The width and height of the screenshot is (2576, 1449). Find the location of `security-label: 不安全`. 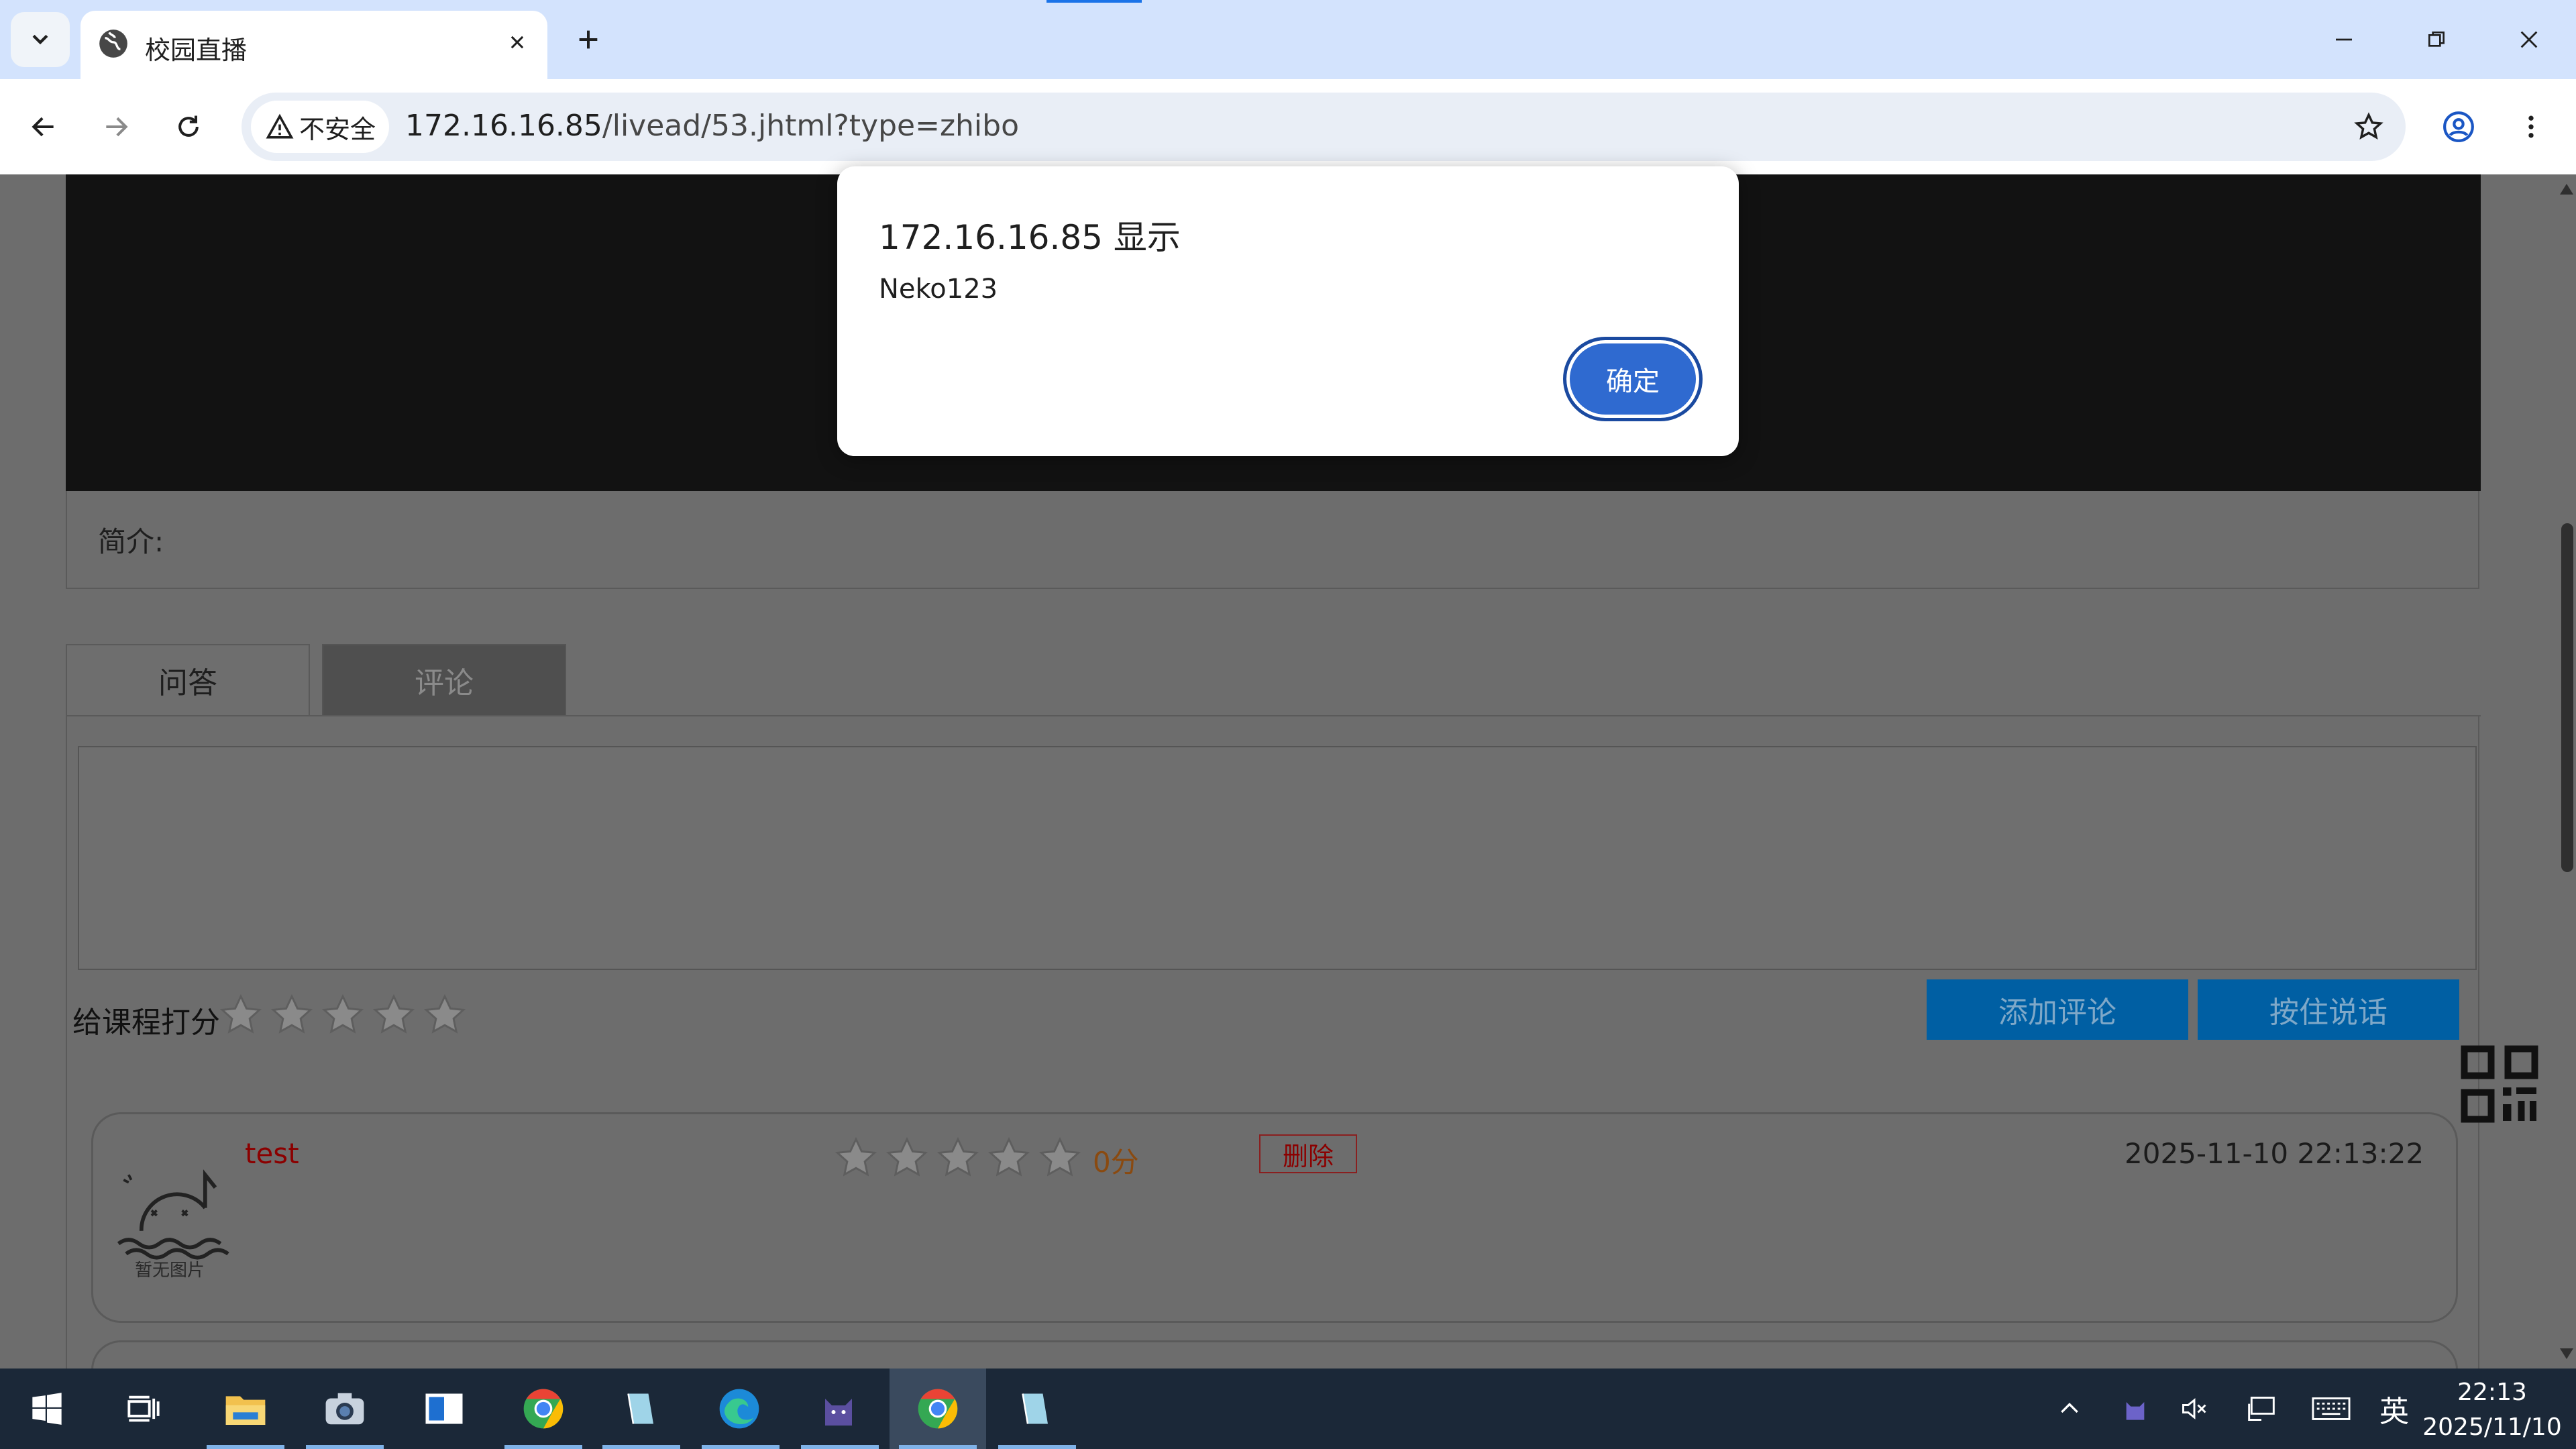

security-label: 不安全 is located at coordinates (337, 129).